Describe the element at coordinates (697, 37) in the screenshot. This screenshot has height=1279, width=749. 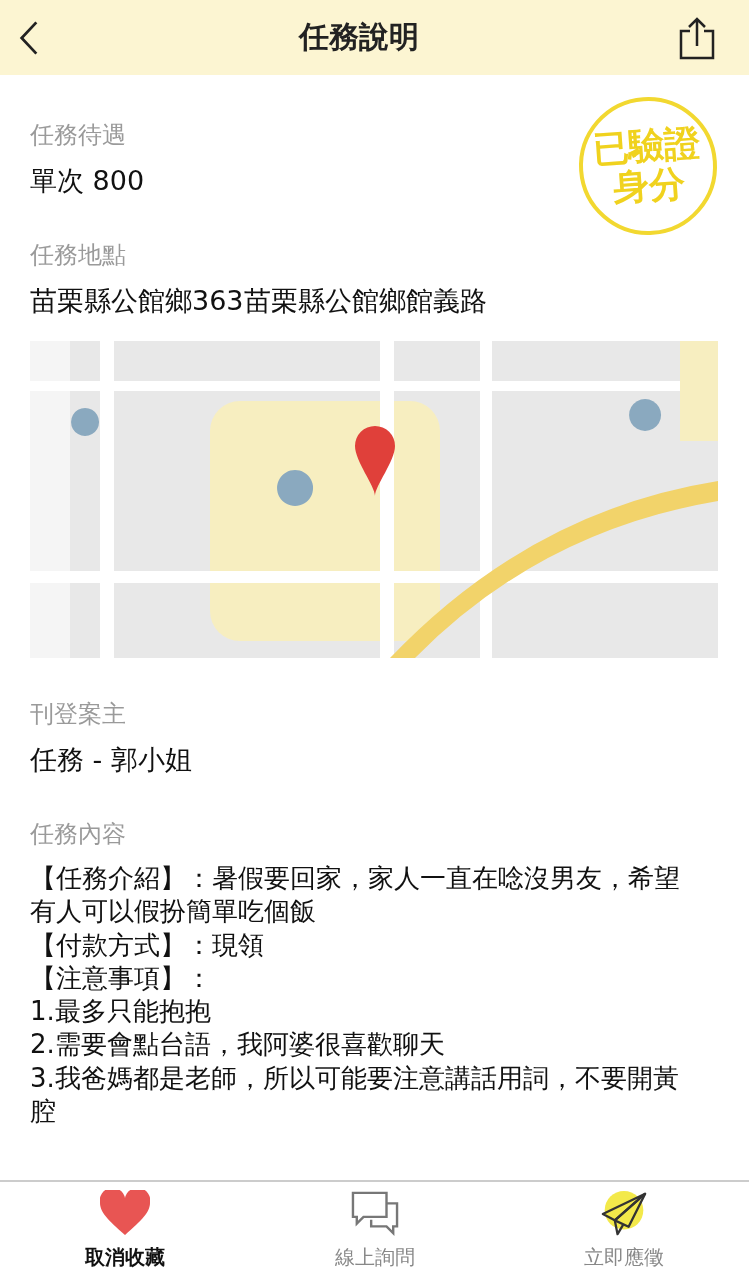
I see `share-icon` at that location.